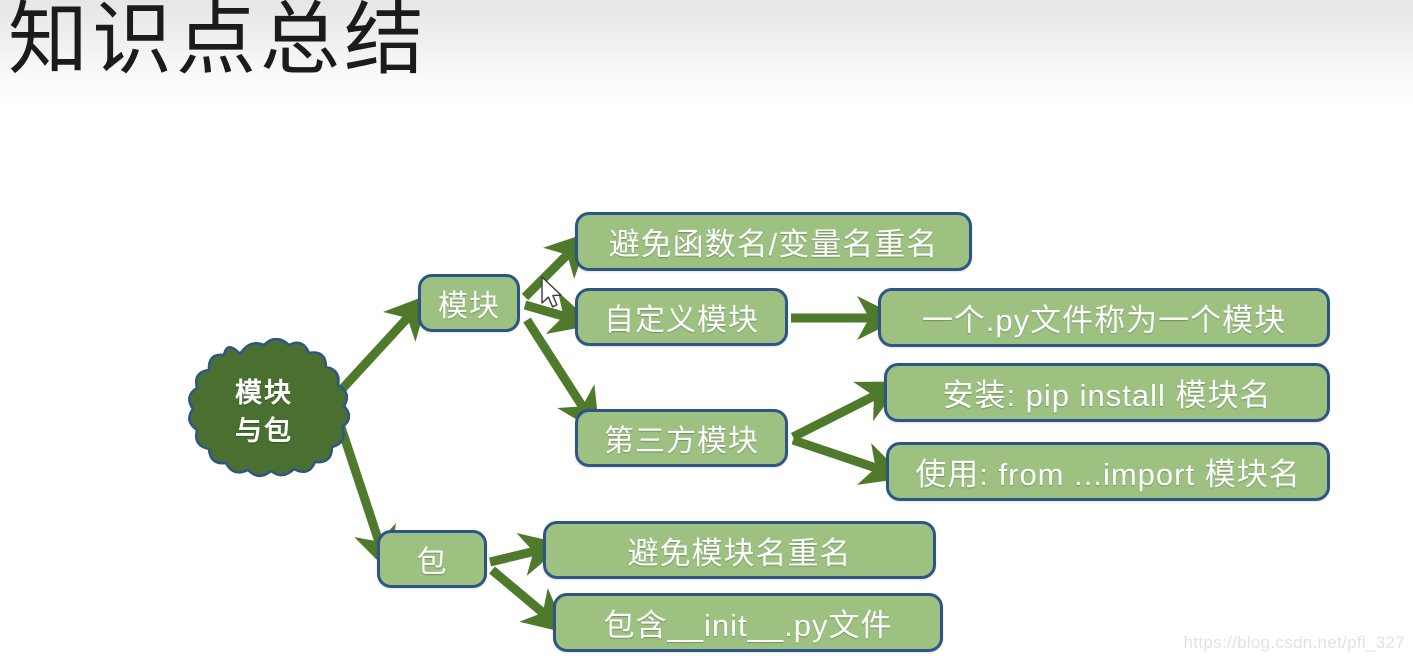  What do you see at coordinates (559, 312) in the screenshot?
I see `edge-module-to-custom-module` at bounding box center [559, 312].